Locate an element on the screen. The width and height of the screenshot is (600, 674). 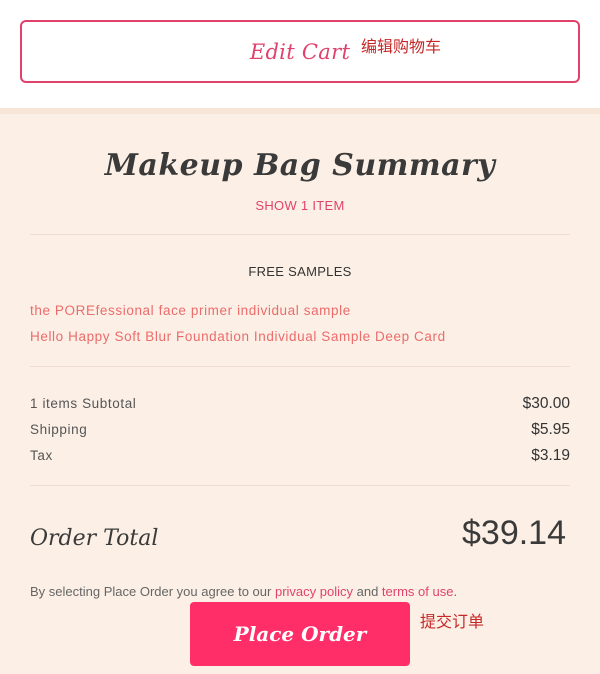
subtotal-row: 1 items Subtotal $30.00 is located at coordinates (300, 404).